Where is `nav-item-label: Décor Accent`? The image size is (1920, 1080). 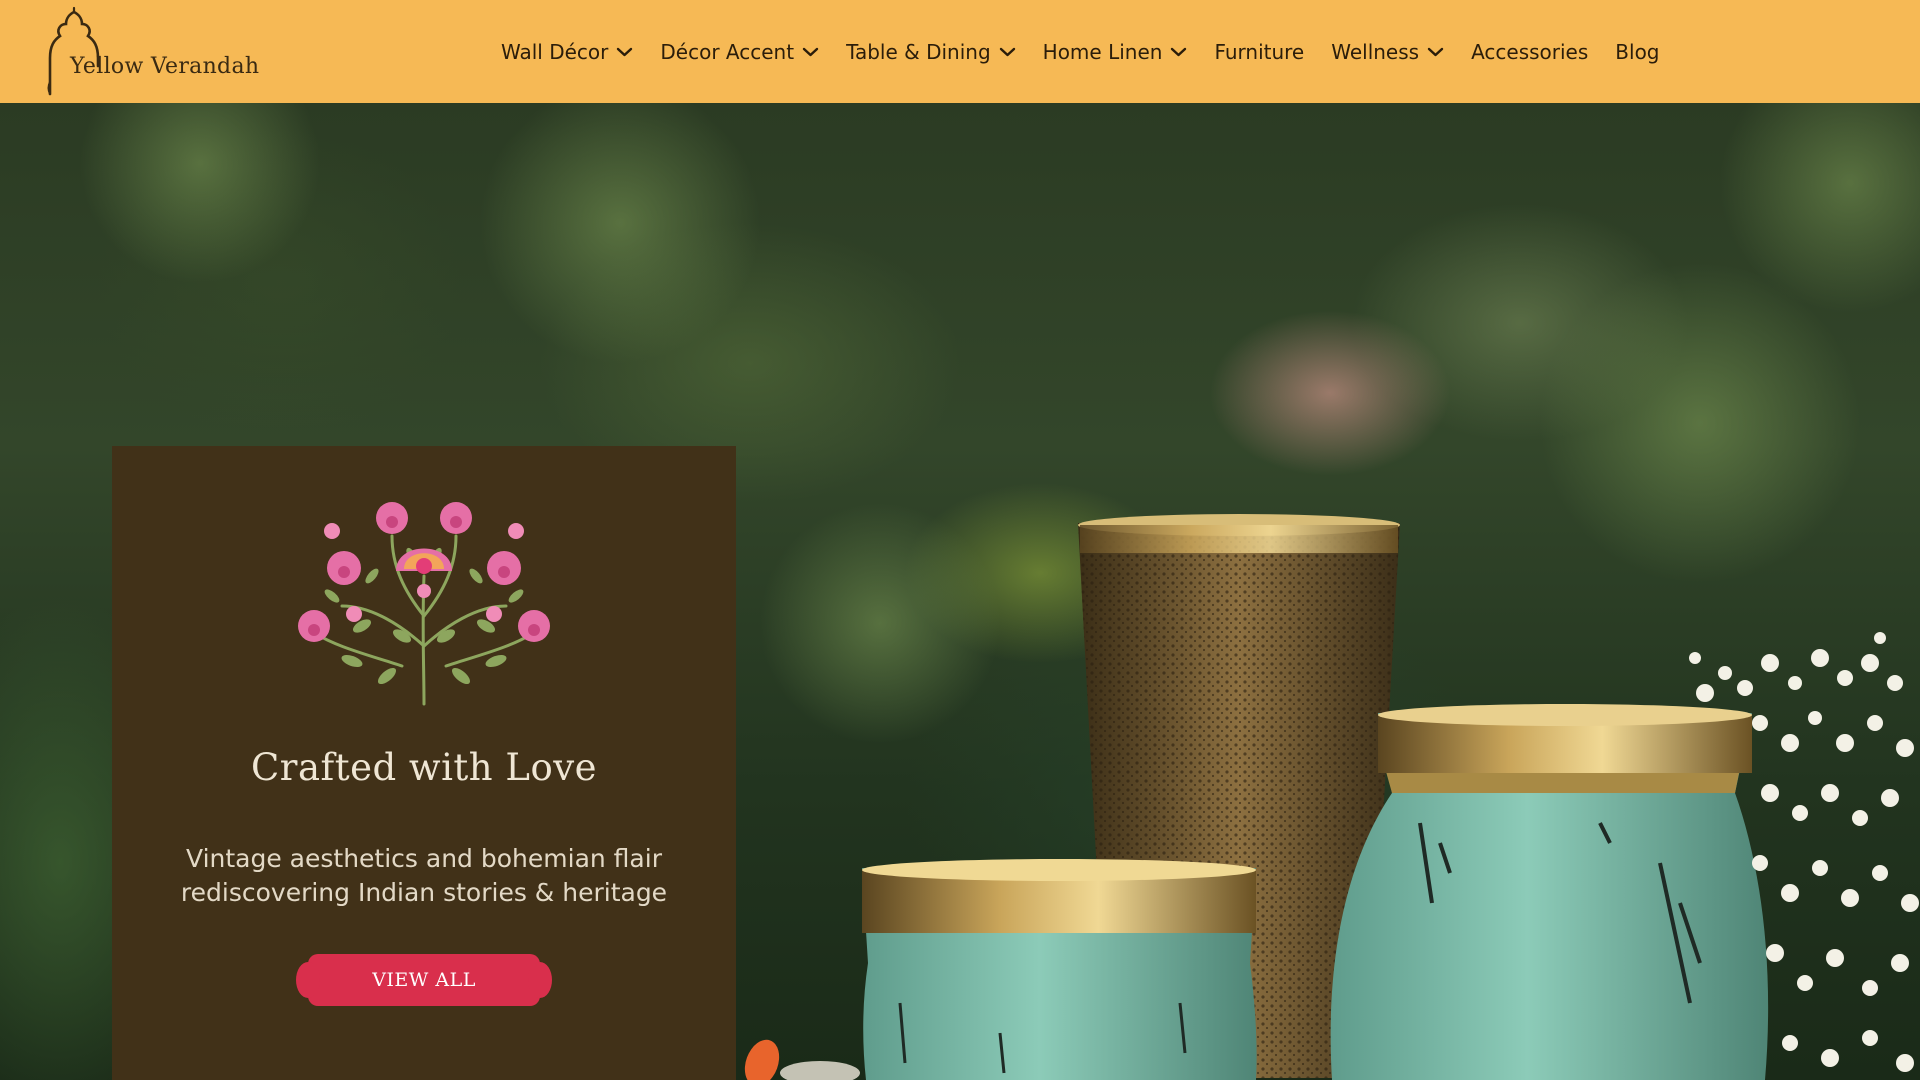
nav-item-label: Décor Accent is located at coordinates (727, 51).